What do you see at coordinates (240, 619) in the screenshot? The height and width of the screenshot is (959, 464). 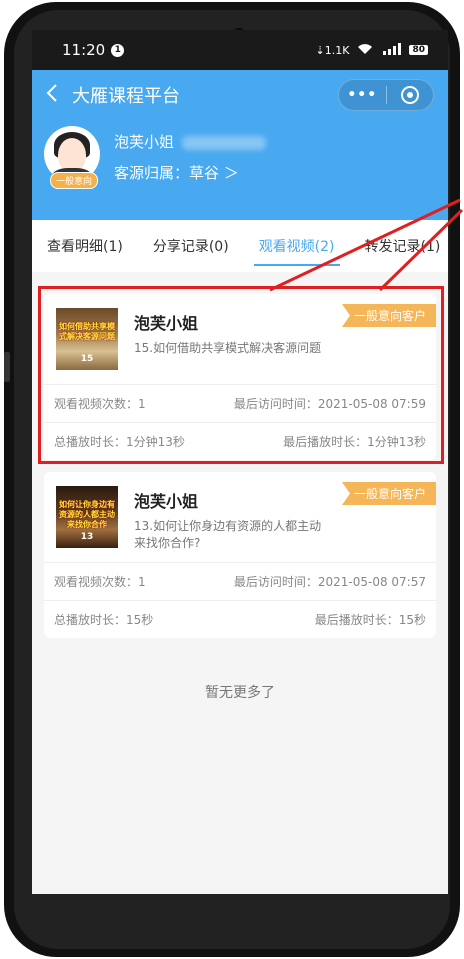 I see `duration-row: 总播放时长：15秒 最后播放时长：15秒` at bounding box center [240, 619].